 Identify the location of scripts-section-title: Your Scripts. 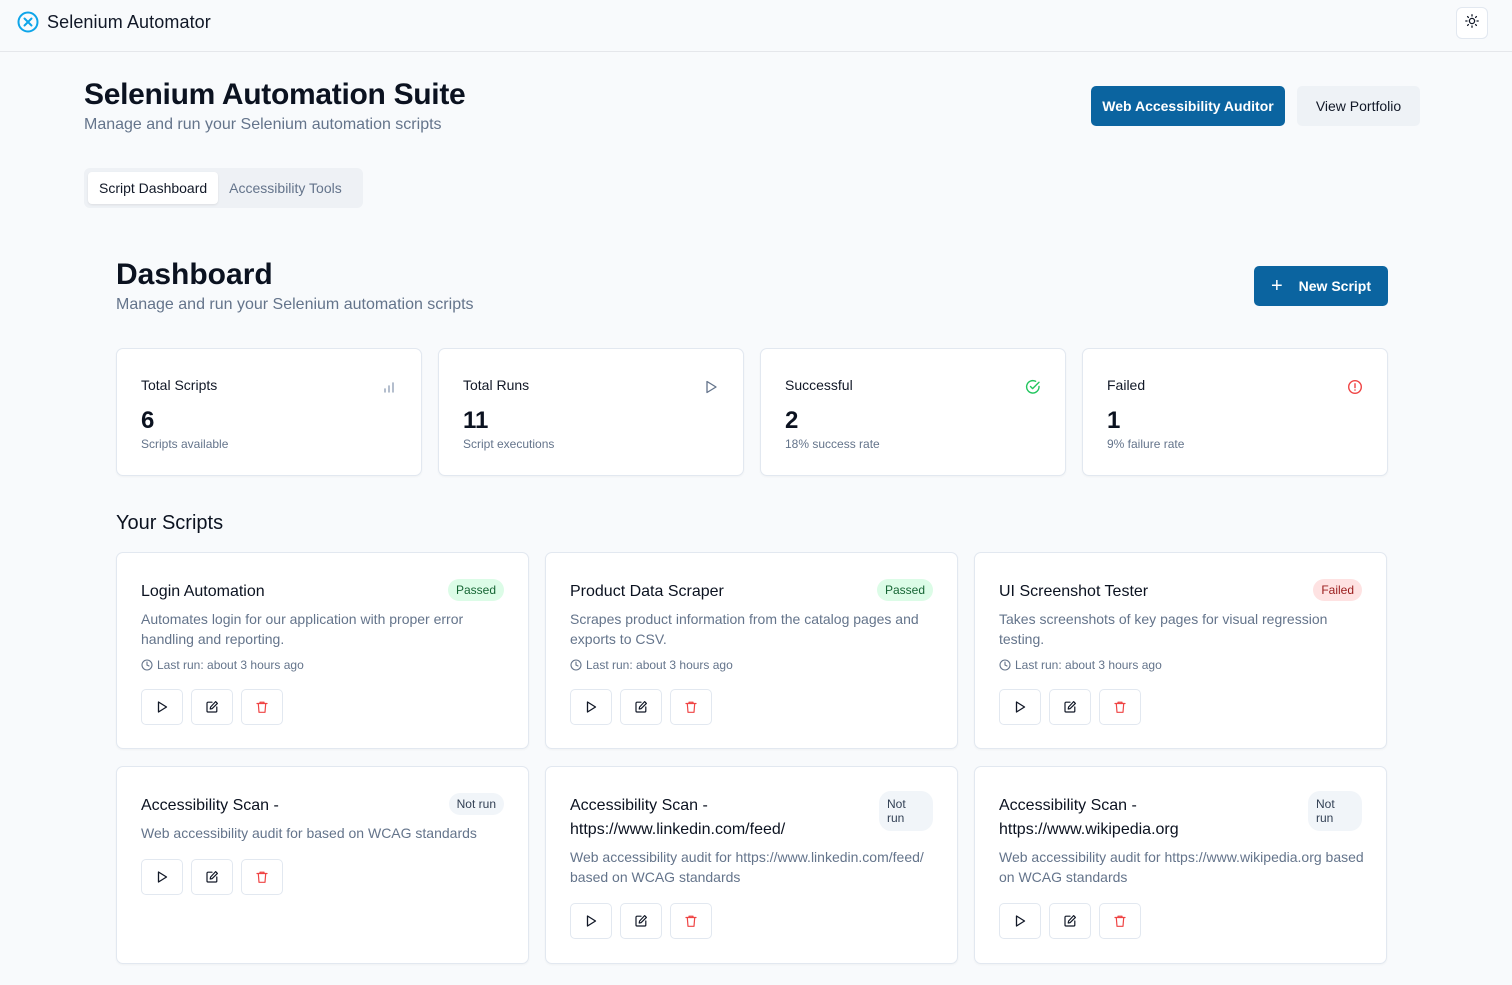
(170, 523).